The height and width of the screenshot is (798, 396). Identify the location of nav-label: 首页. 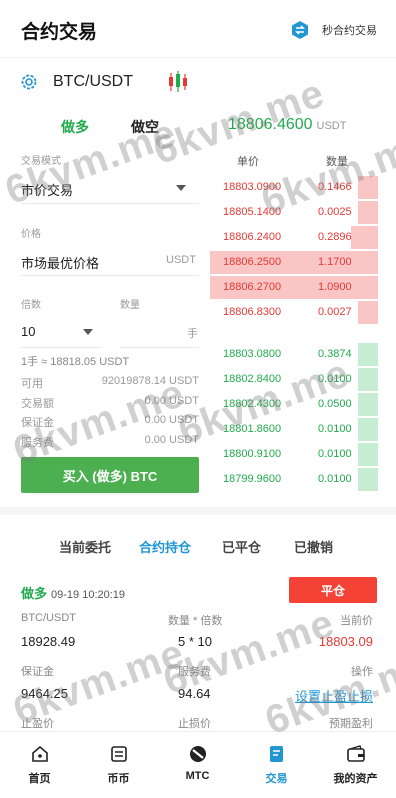
(39, 779).